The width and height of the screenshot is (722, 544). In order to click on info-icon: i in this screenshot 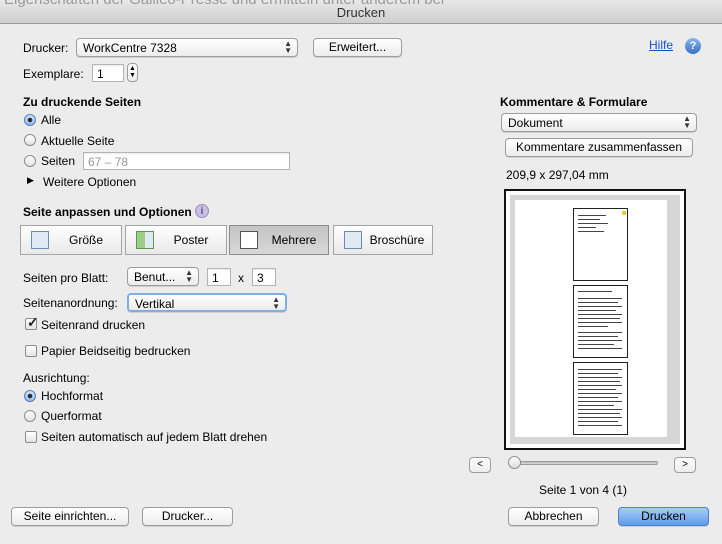, I will do `click(202, 211)`.